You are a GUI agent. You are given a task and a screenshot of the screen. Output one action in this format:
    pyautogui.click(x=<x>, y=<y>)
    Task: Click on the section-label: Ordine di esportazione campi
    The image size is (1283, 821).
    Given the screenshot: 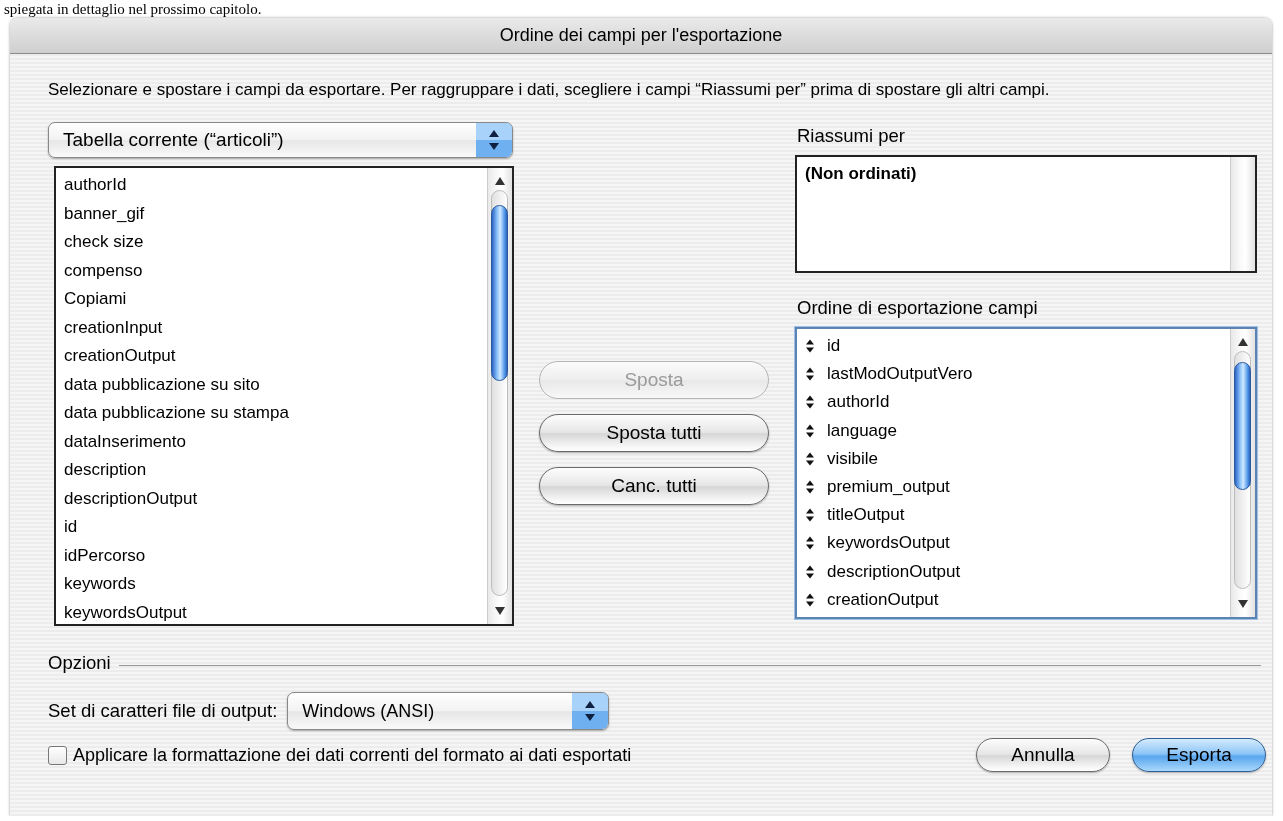 What is the action you would take?
    pyautogui.click(x=918, y=308)
    